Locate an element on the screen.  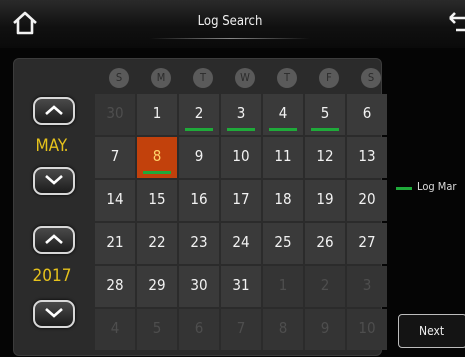
day-number: 28 is located at coordinates (115, 285).